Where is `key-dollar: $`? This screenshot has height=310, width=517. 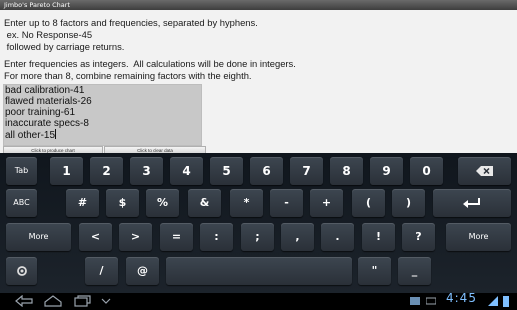
key-dollar: $ is located at coordinates (122, 203).